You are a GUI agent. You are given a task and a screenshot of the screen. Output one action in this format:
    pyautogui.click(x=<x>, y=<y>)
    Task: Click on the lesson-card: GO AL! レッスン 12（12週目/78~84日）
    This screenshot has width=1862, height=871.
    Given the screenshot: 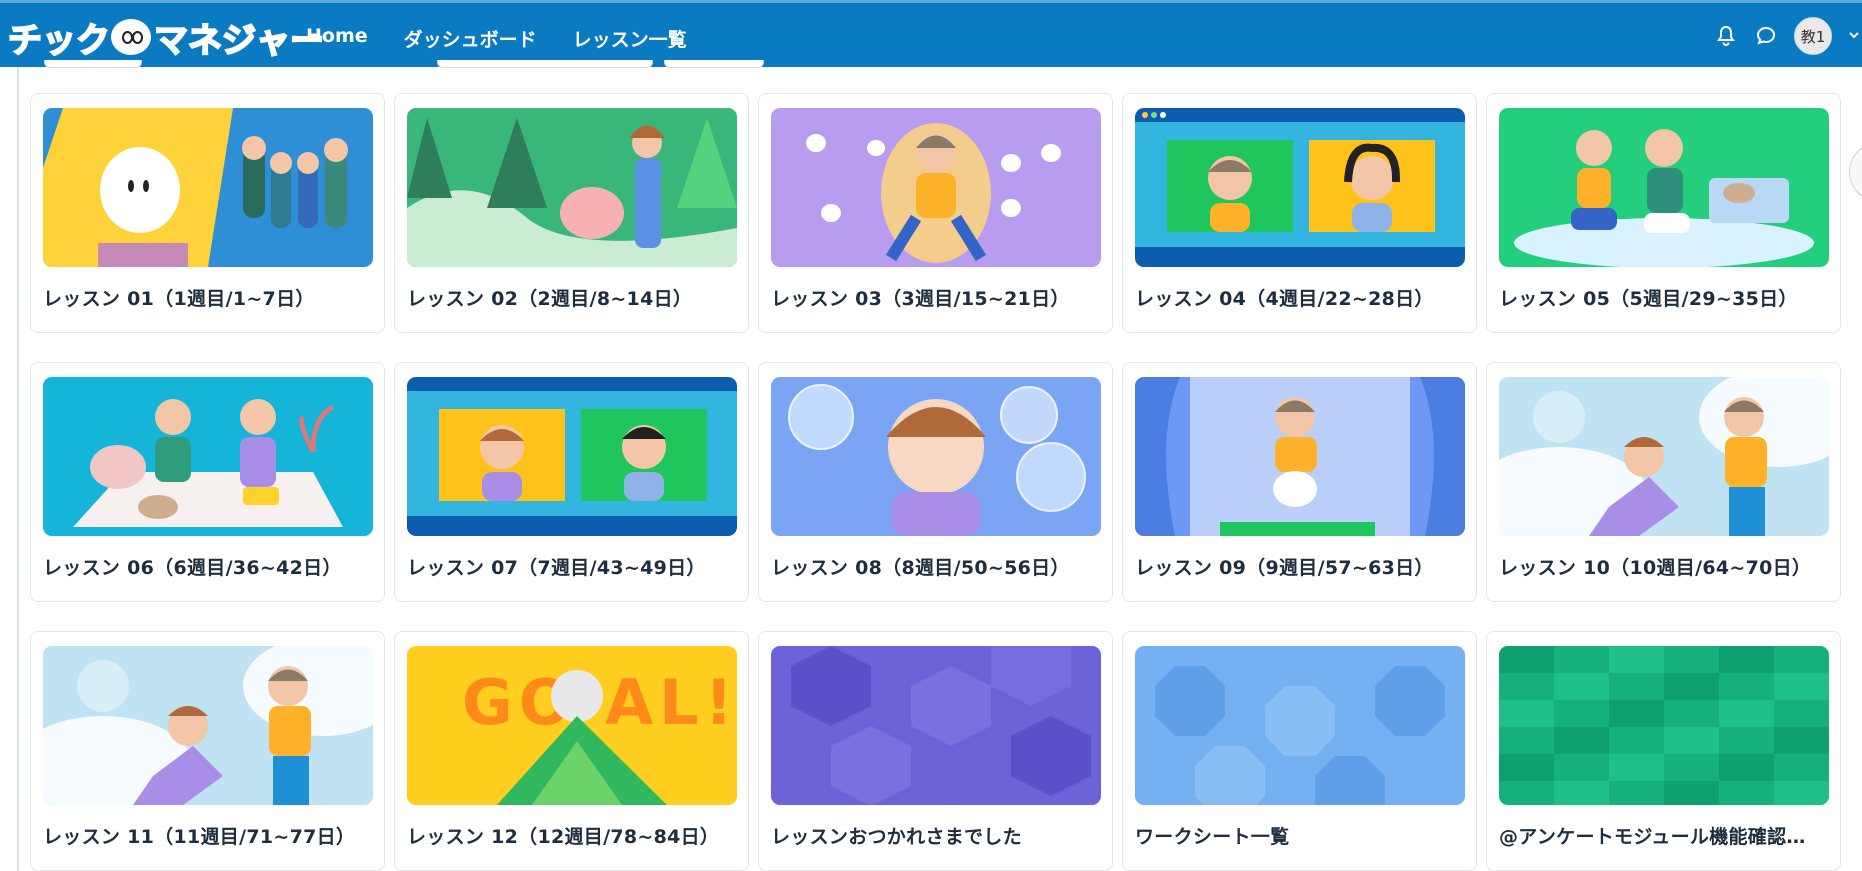 What is the action you would take?
    pyautogui.click(x=571, y=751)
    